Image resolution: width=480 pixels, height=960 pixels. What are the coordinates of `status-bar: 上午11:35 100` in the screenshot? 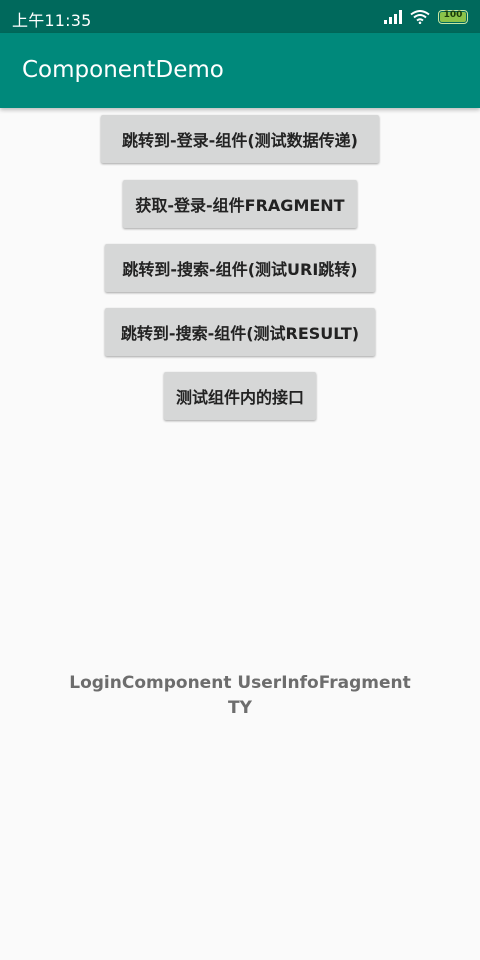 It's located at (240, 16).